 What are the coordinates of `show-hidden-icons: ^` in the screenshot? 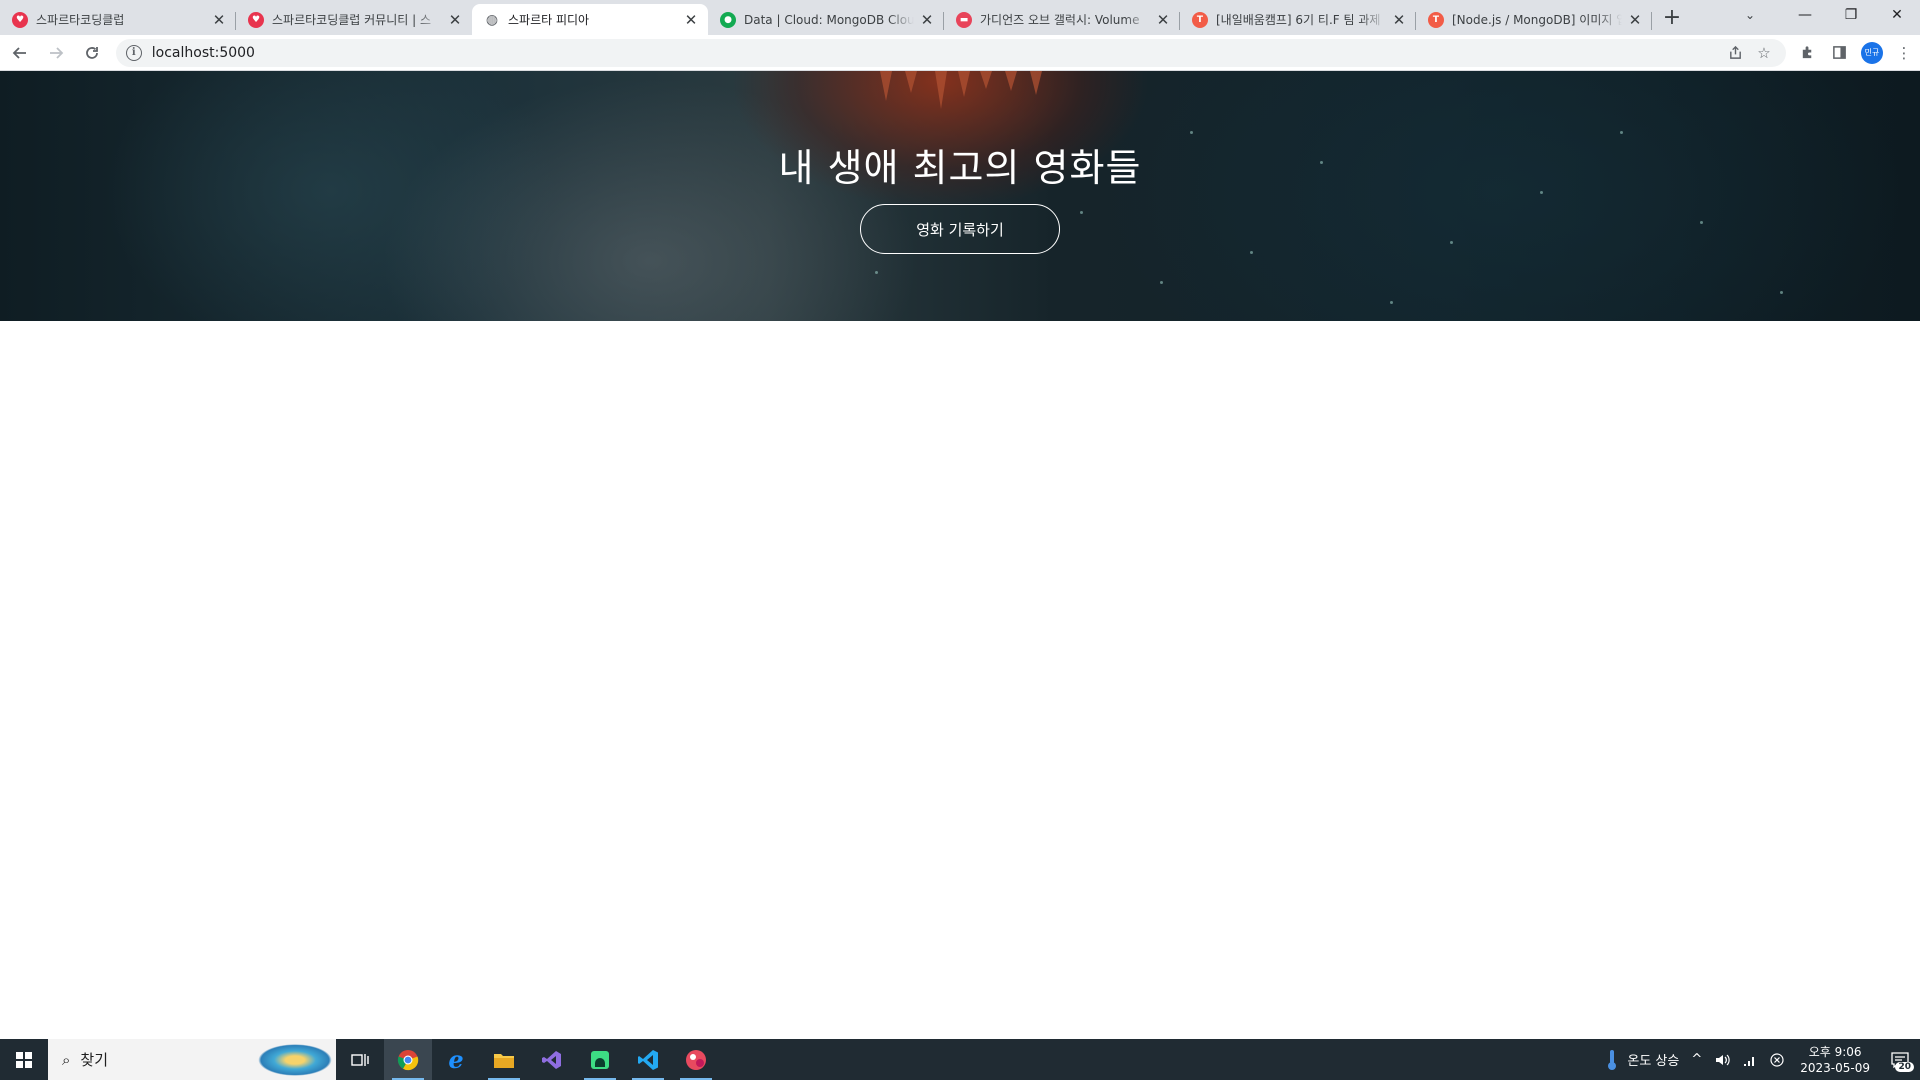 It's located at (1696, 1059).